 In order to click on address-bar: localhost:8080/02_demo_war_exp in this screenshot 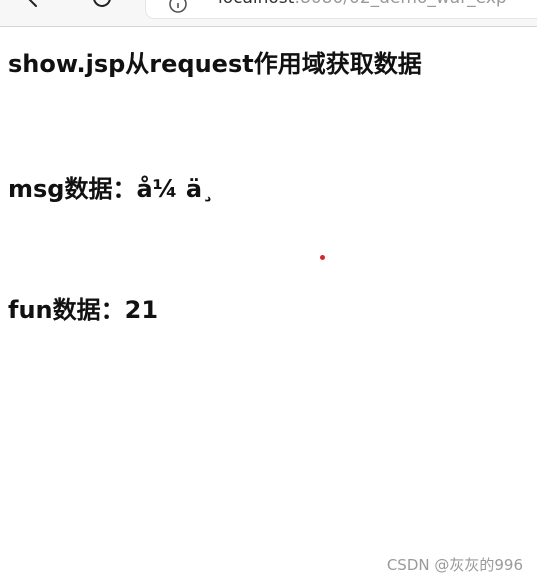, I will do `click(341, 9)`.